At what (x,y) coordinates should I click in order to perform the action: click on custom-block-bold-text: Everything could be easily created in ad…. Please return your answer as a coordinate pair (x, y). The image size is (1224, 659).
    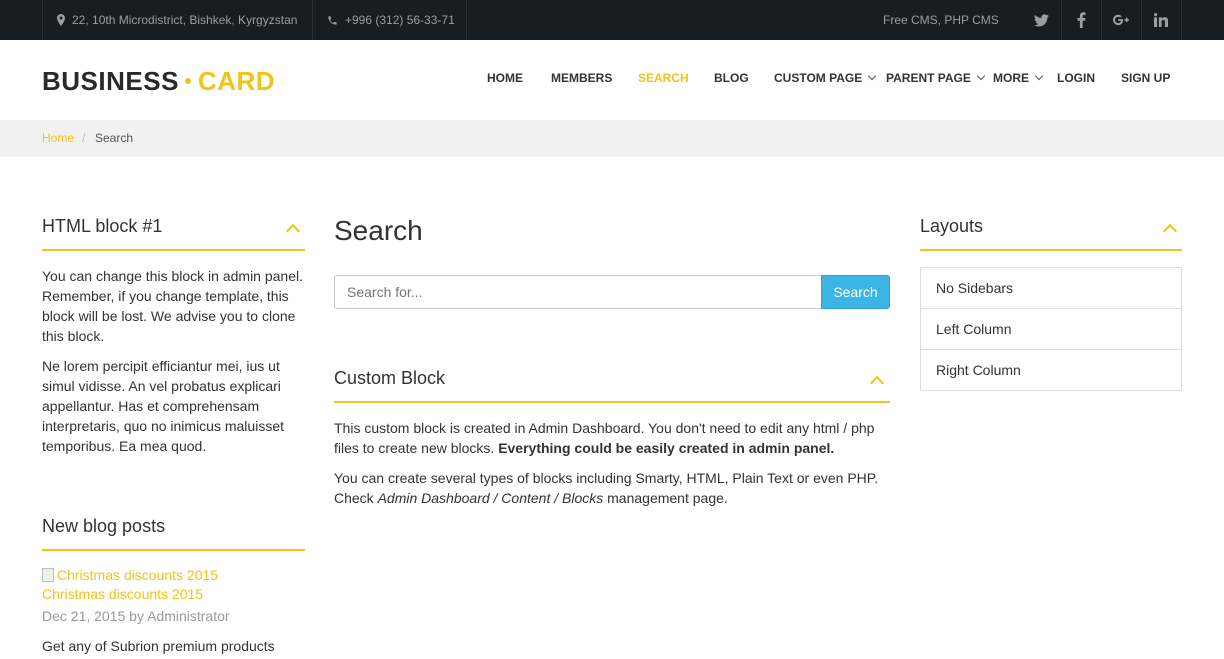
    Looking at the image, I should click on (666, 448).